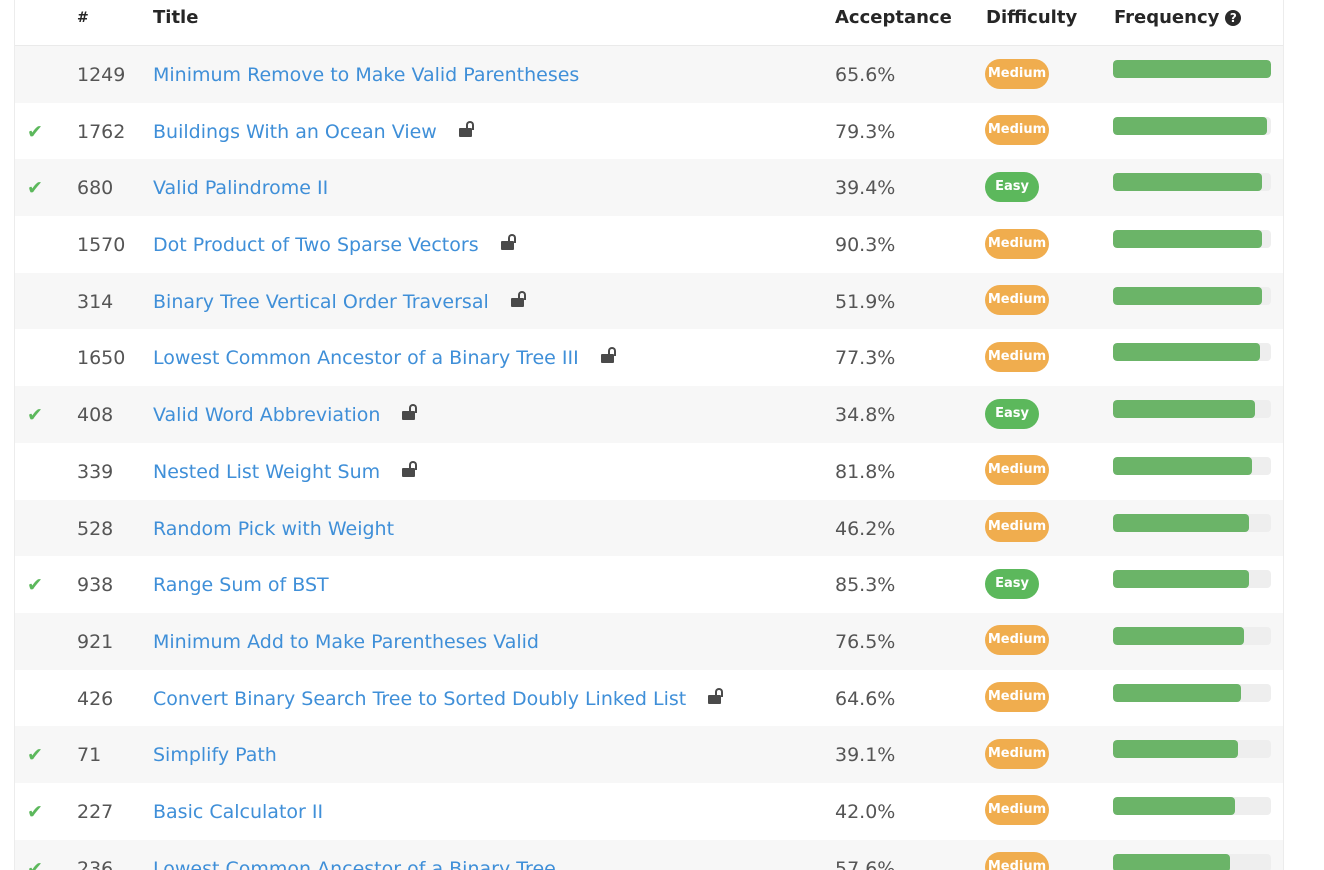 This screenshot has height=870, width=1324. Describe the element at coordinates (321, 302) in the screenshot. I see `problem-title-link: Binary Tree Vertical Order Traversal` at that location.